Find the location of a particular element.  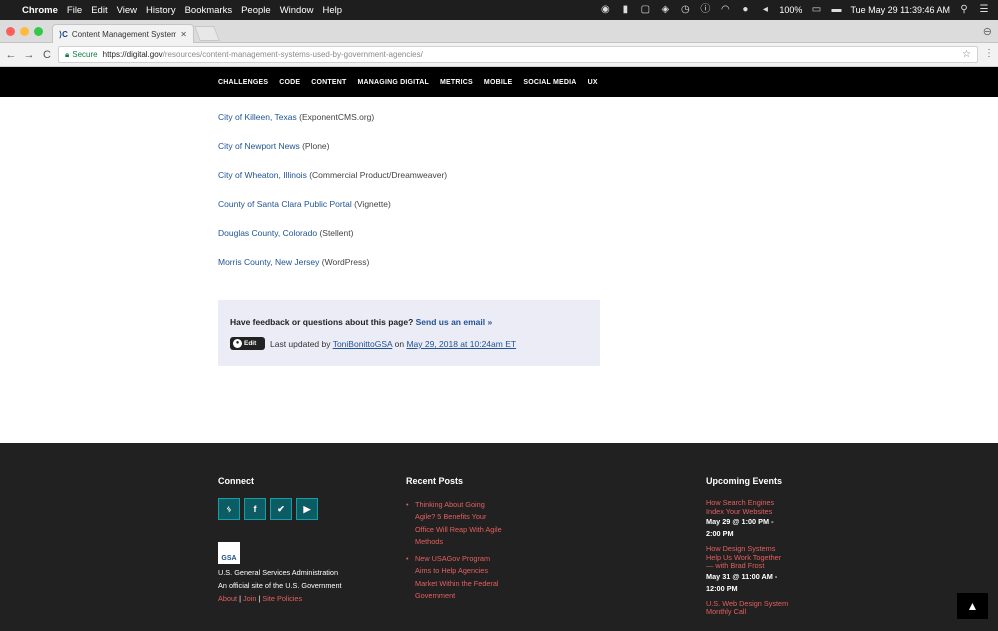

nav-metrics: METRICS is located at coordinates (456, 82).